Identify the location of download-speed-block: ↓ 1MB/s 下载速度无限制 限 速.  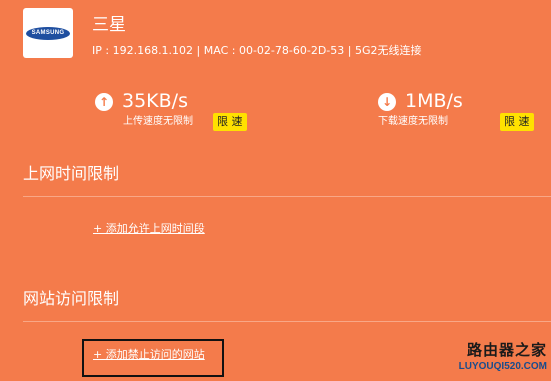
(458, 111).